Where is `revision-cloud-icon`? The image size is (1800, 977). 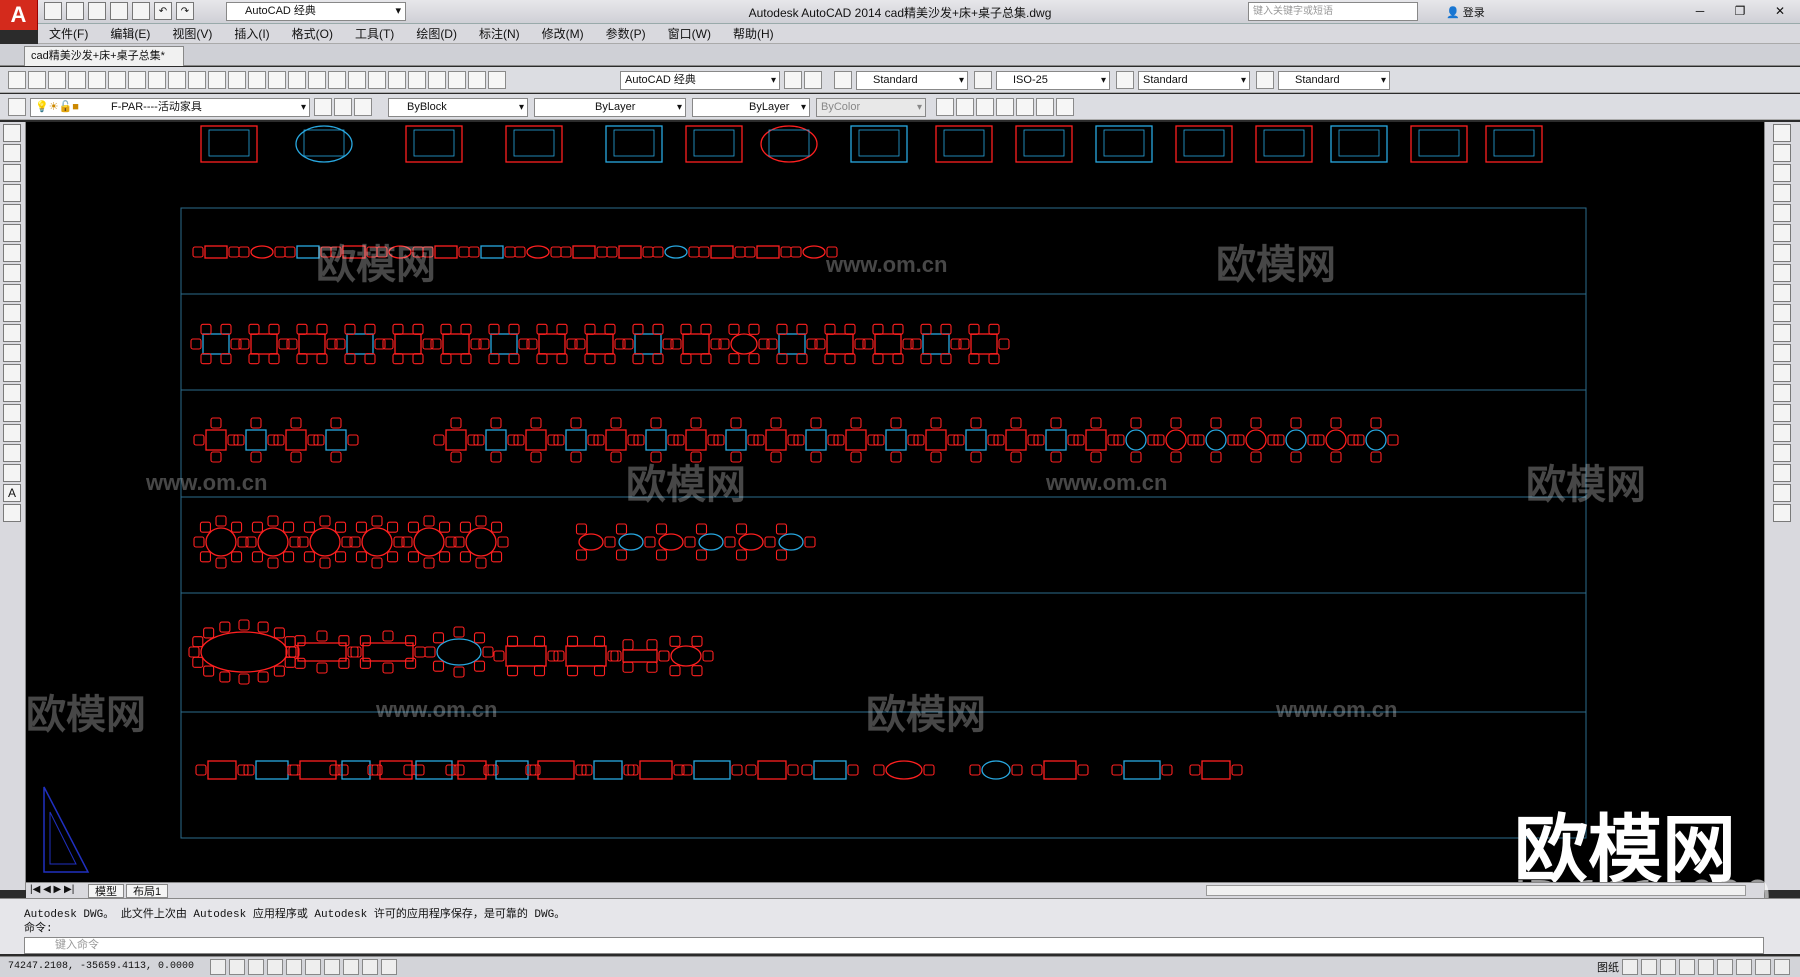
revision-cloud-icon is located at coordinates (12, 273).